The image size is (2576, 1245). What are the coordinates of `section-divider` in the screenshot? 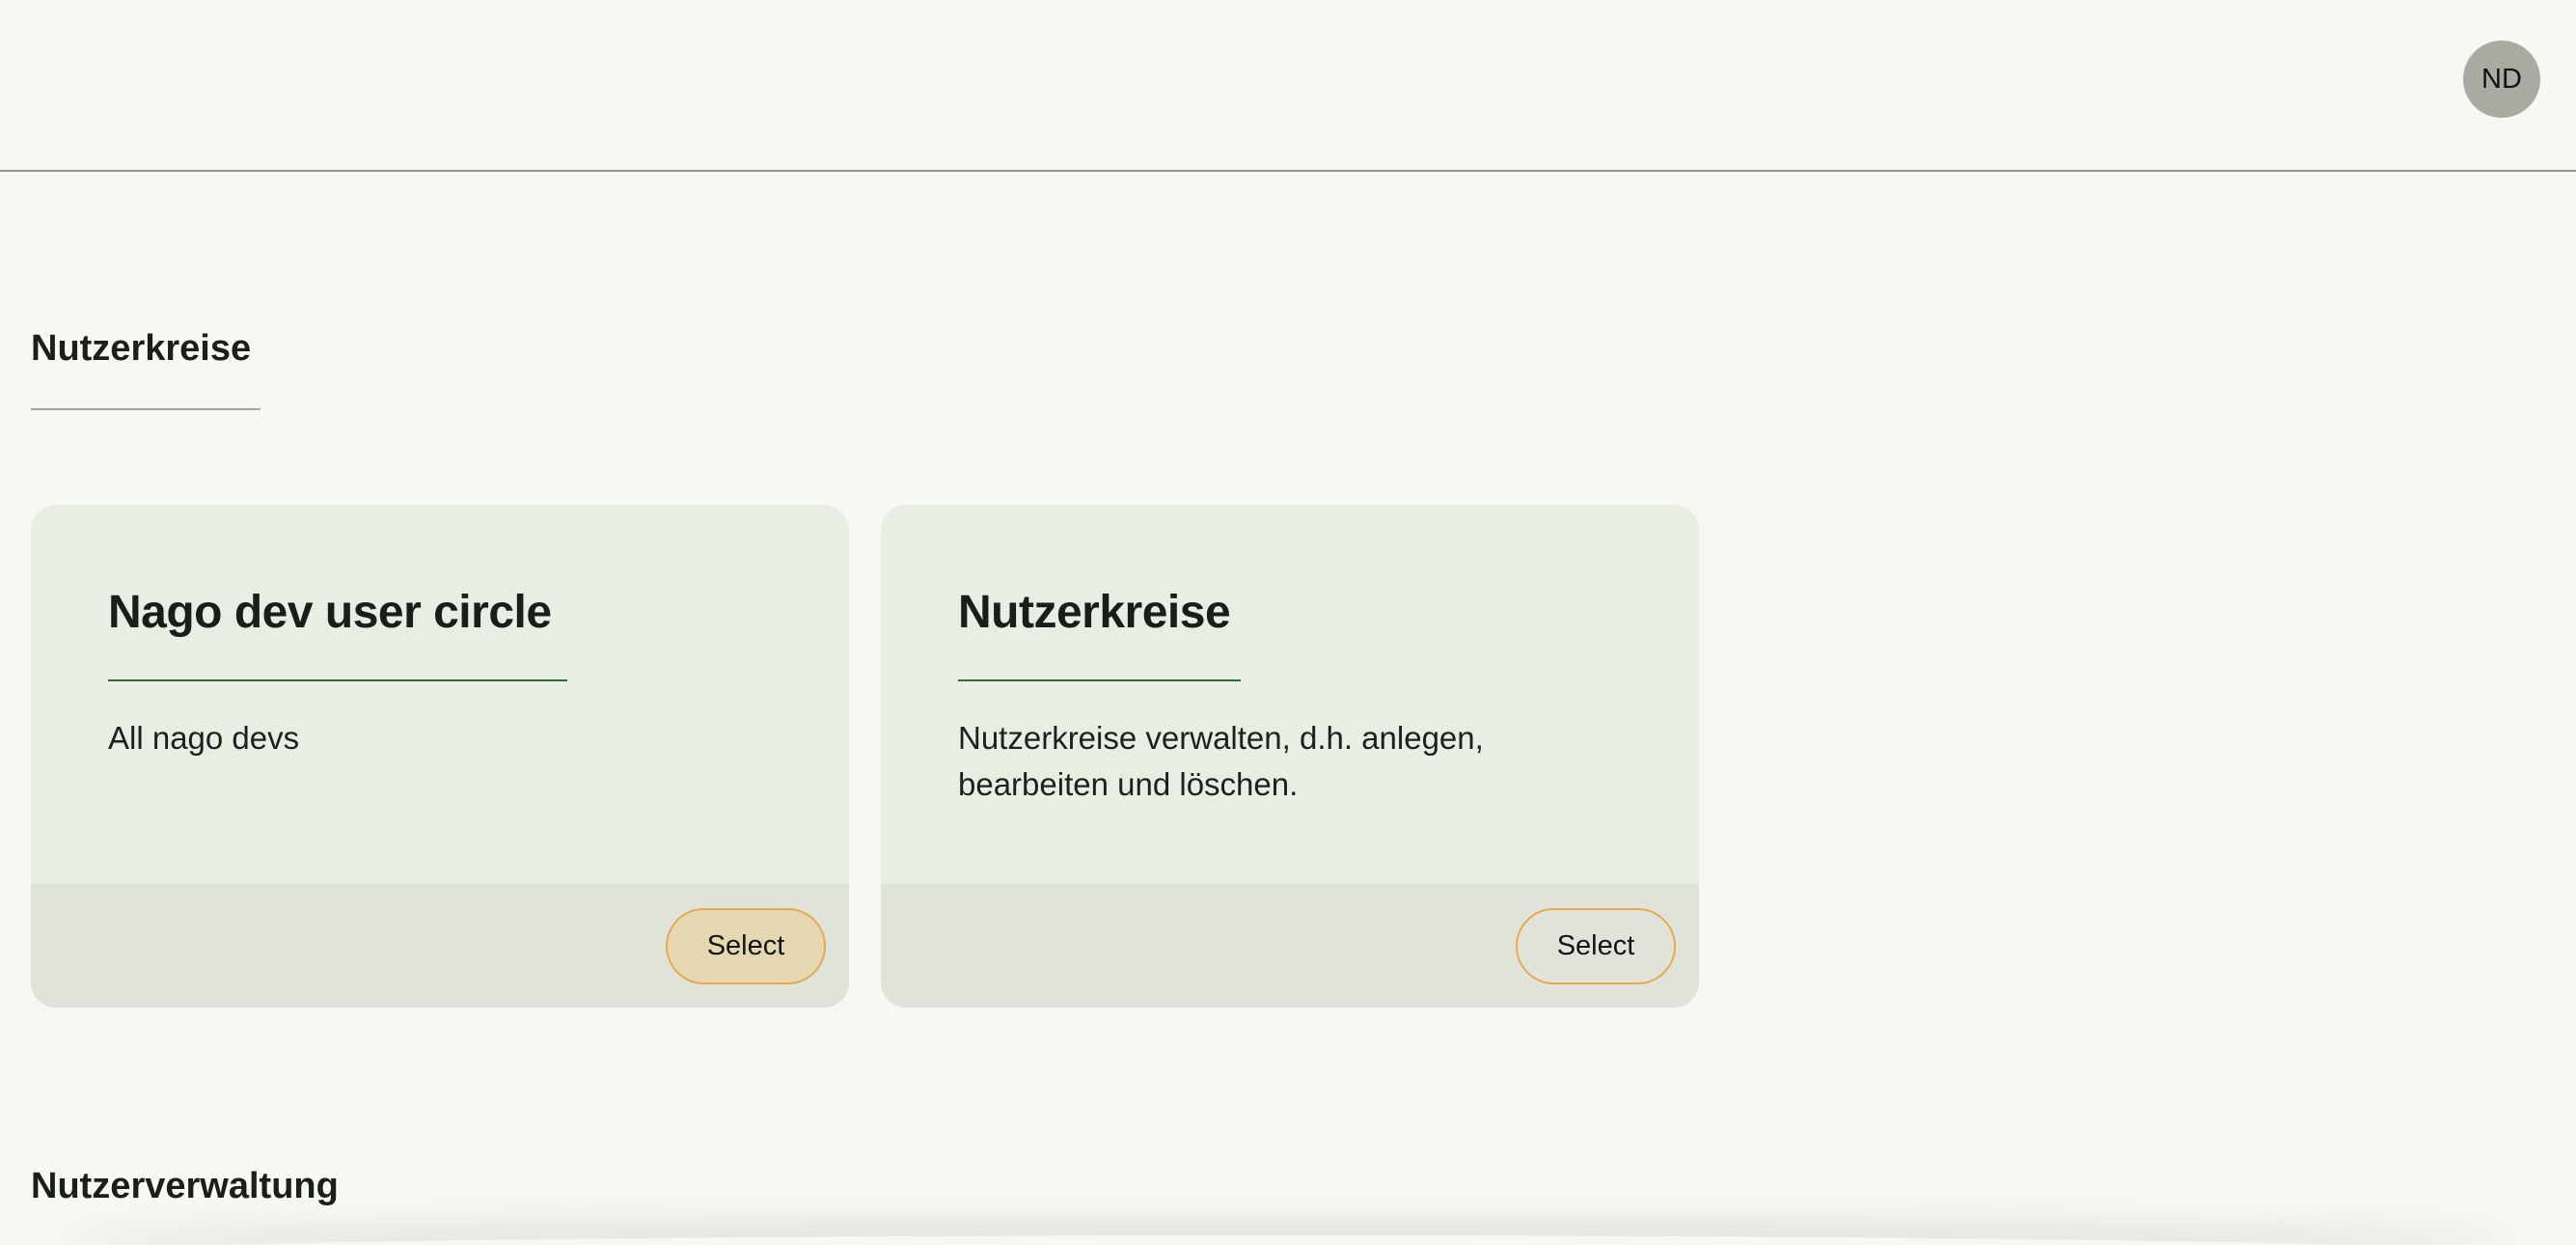 It's located at (146, 409).